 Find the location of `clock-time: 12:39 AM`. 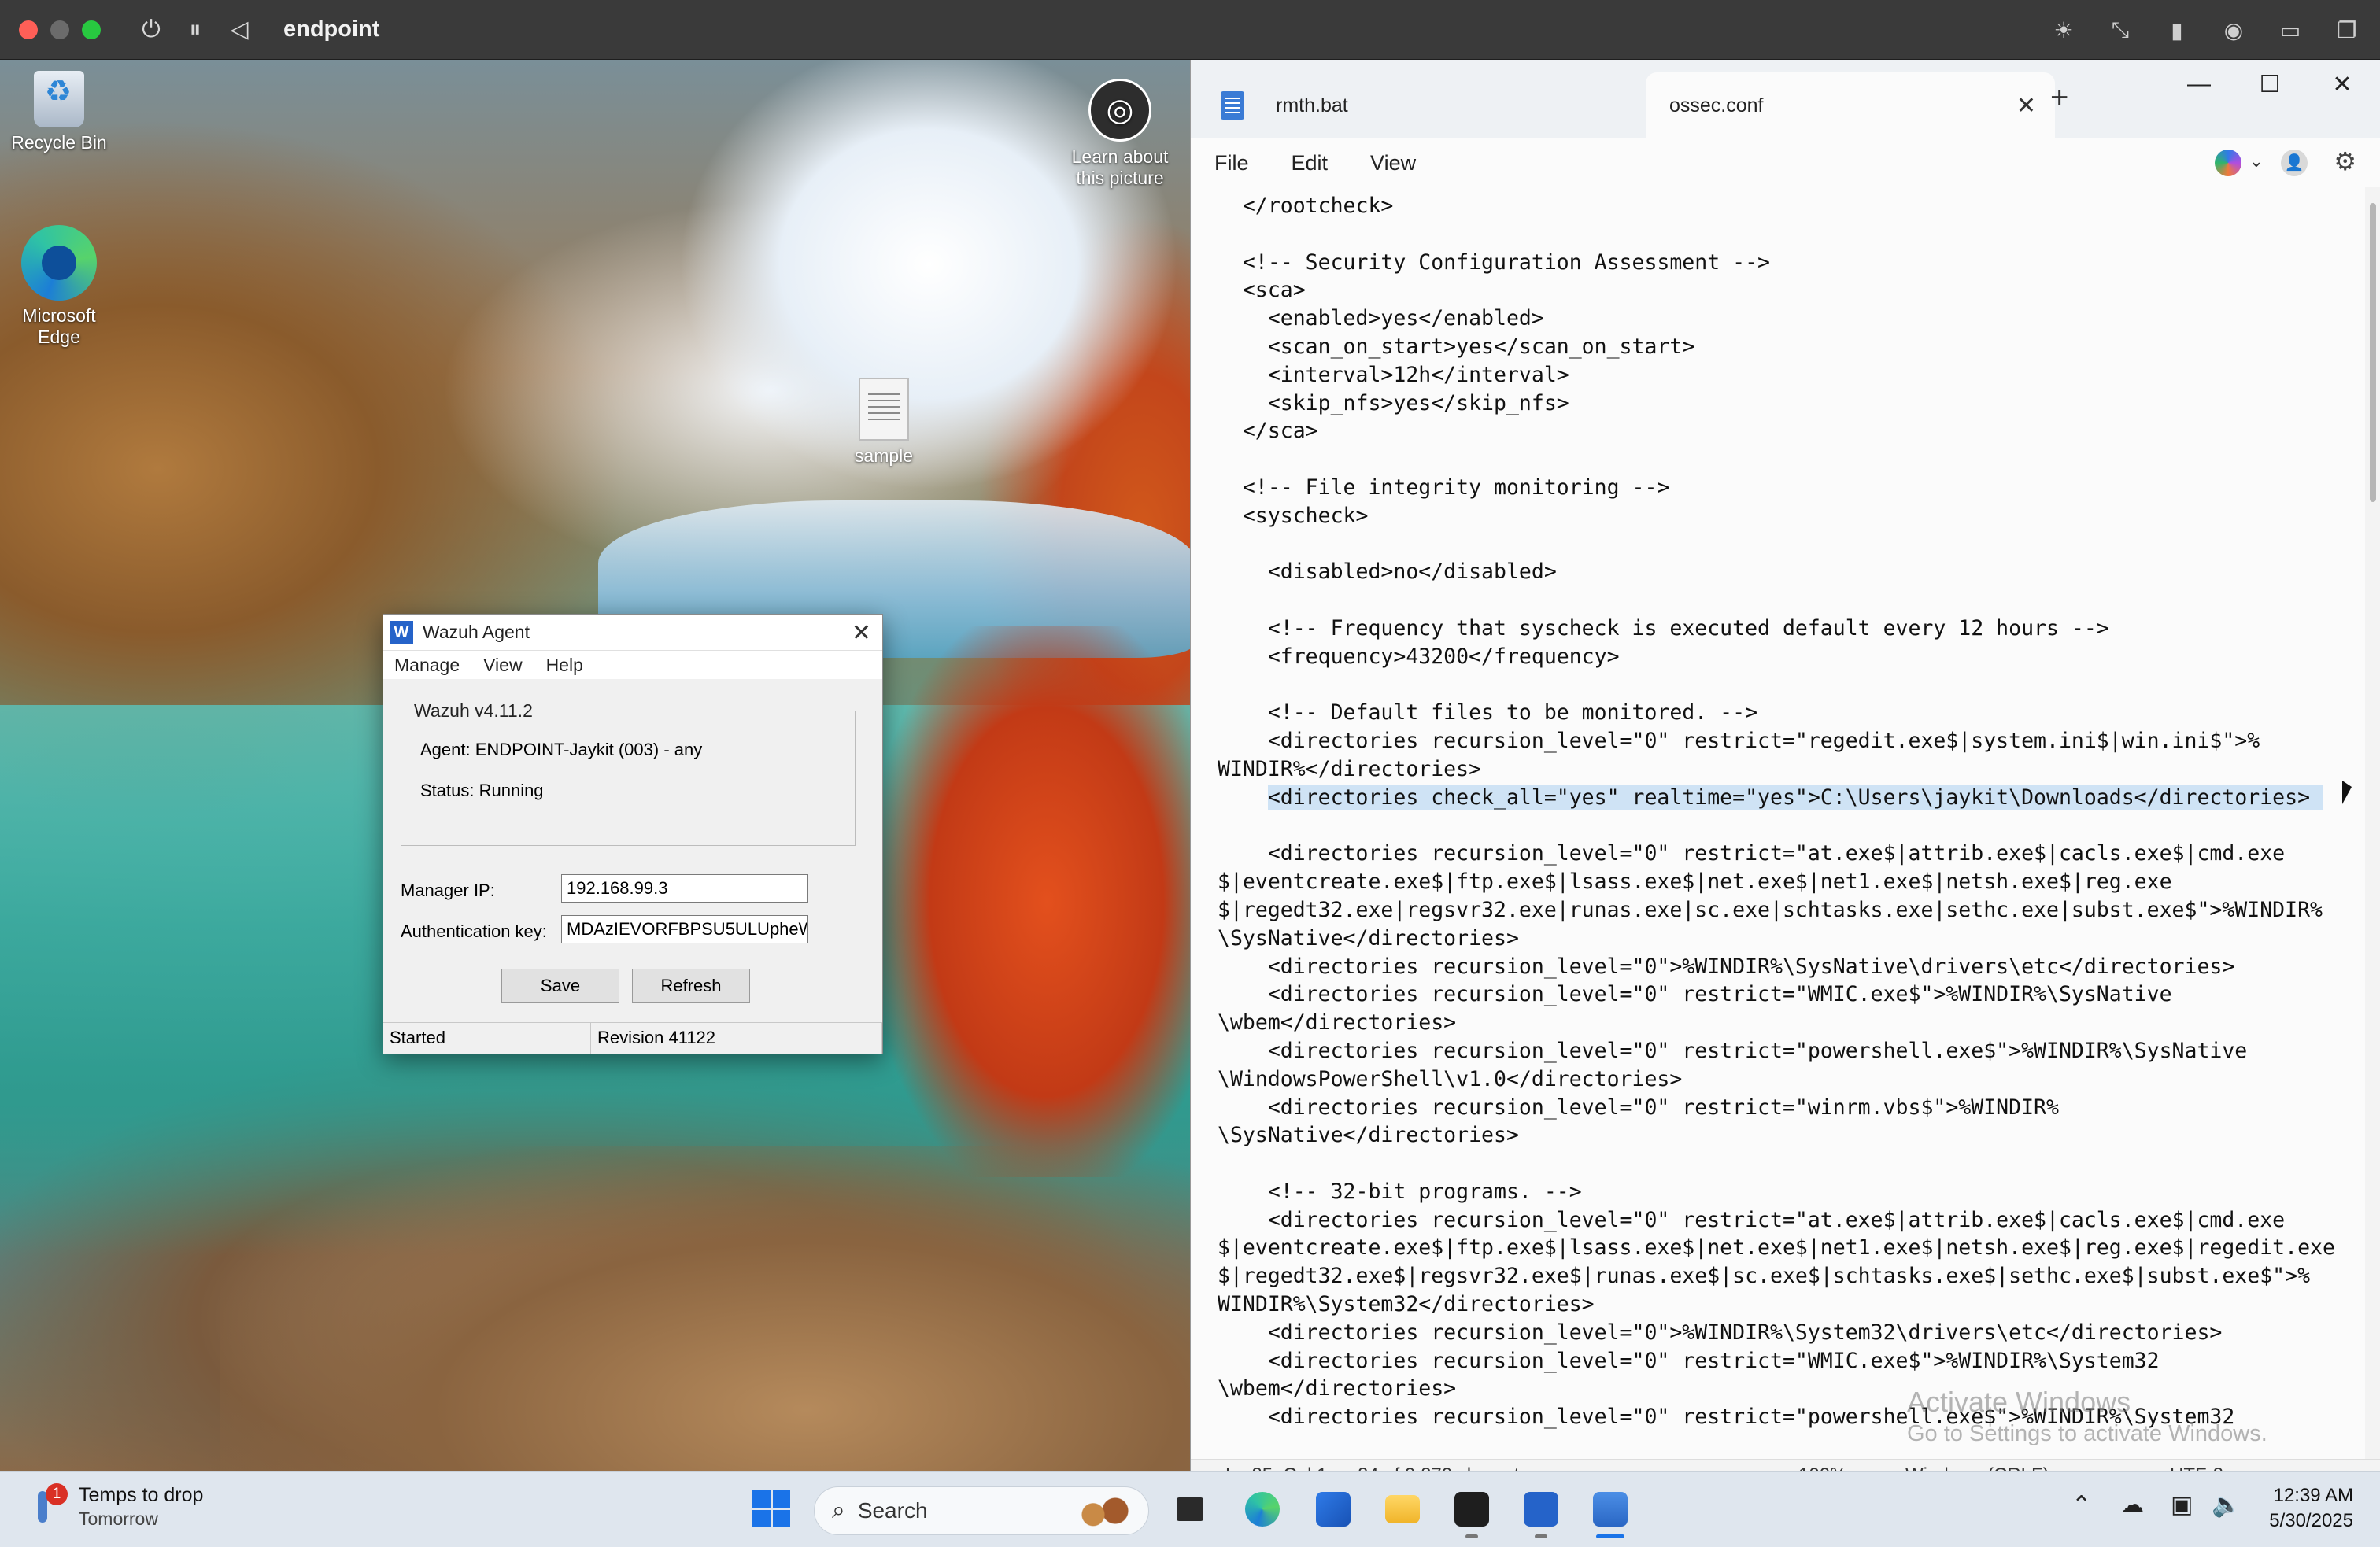

clock-time: 12:39 AM is located at coordinates (2313, 1495).